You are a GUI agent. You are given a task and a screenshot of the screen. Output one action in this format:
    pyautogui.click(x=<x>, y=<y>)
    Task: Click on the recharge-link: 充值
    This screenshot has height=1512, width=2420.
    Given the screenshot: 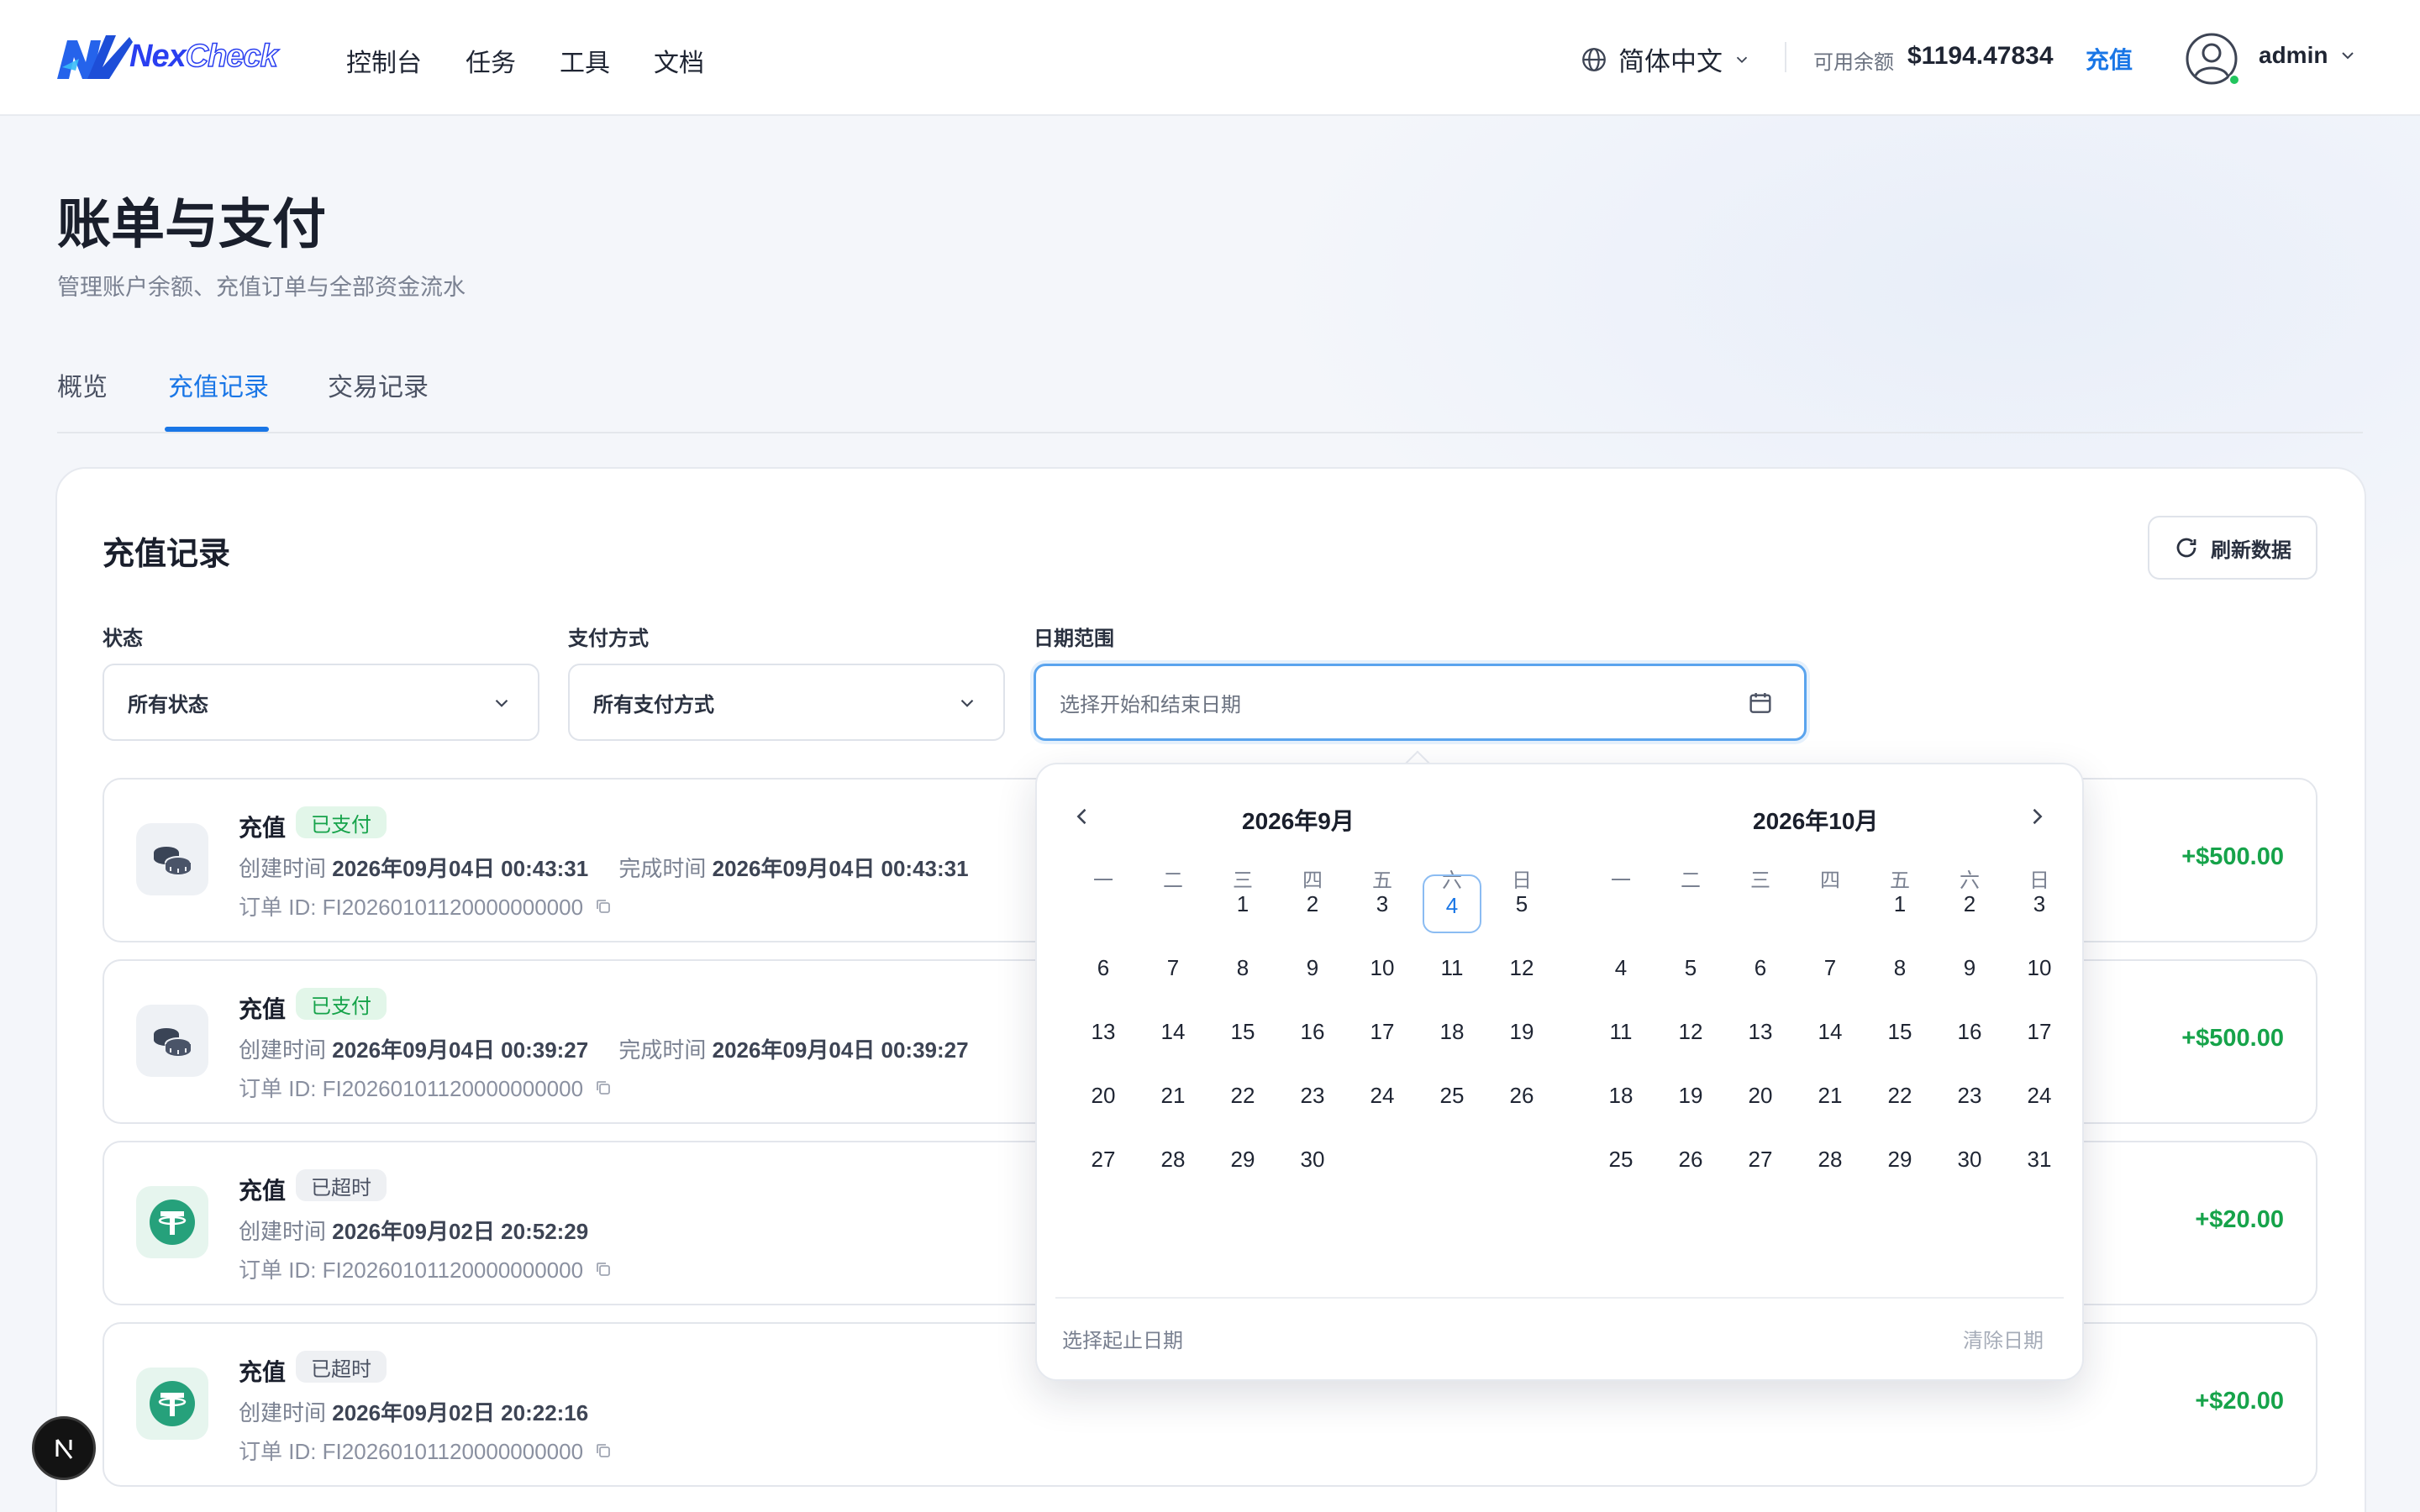 What is the action you would take?
    pyautogui.click(x=2109, y=59)
    